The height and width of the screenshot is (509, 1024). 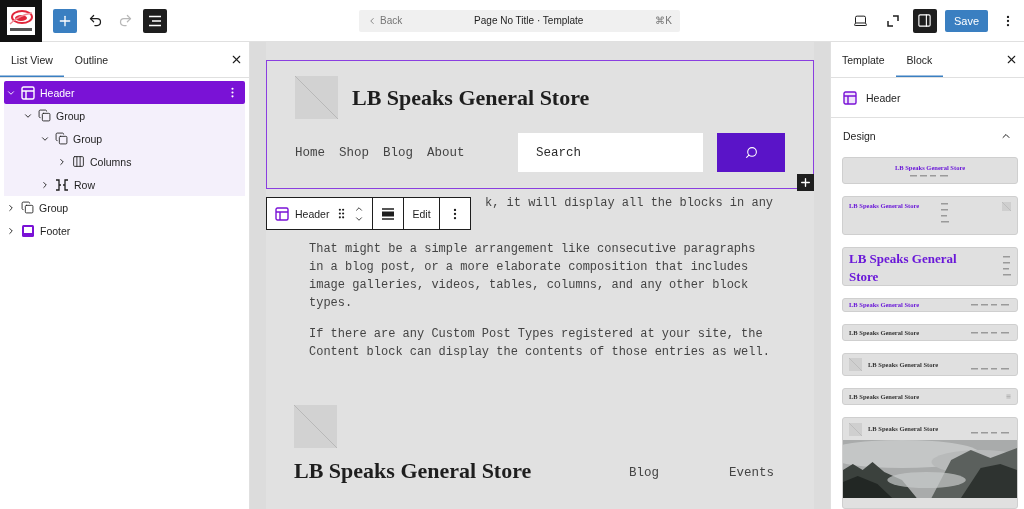 What do you see at coordinates (78, 161) in the screenshot?
I see `columns-icon` at bounding box center [78, 161].